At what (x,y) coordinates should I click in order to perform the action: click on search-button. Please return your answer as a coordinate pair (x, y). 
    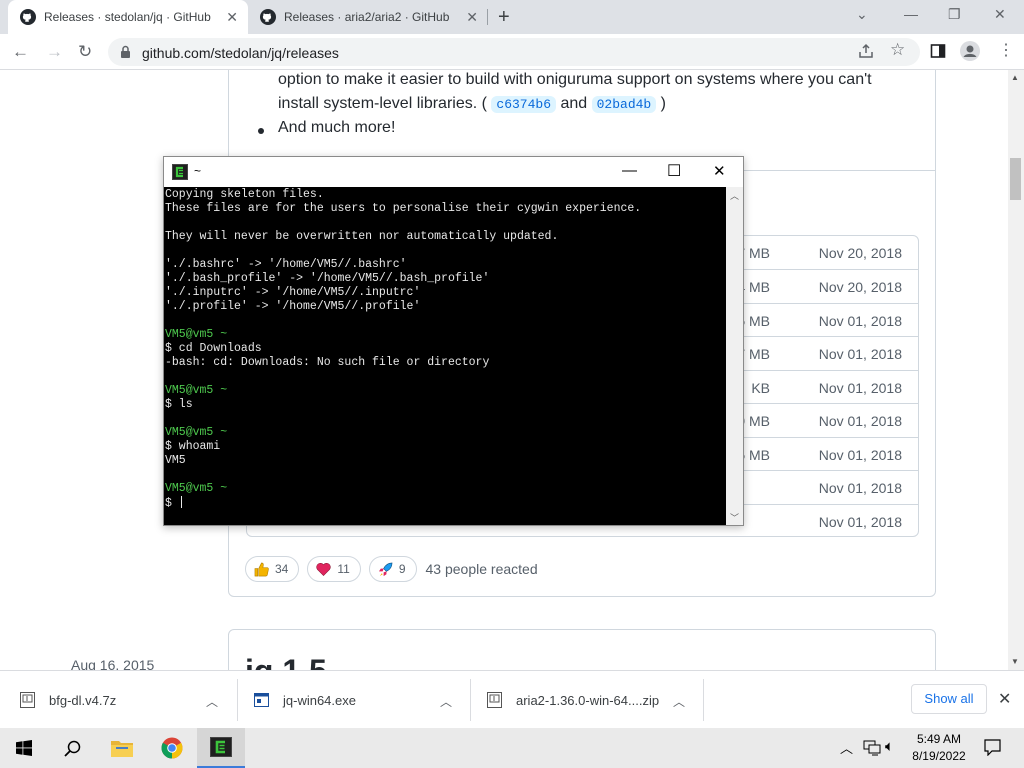
    Looking at the image, I should click on (72, 748).